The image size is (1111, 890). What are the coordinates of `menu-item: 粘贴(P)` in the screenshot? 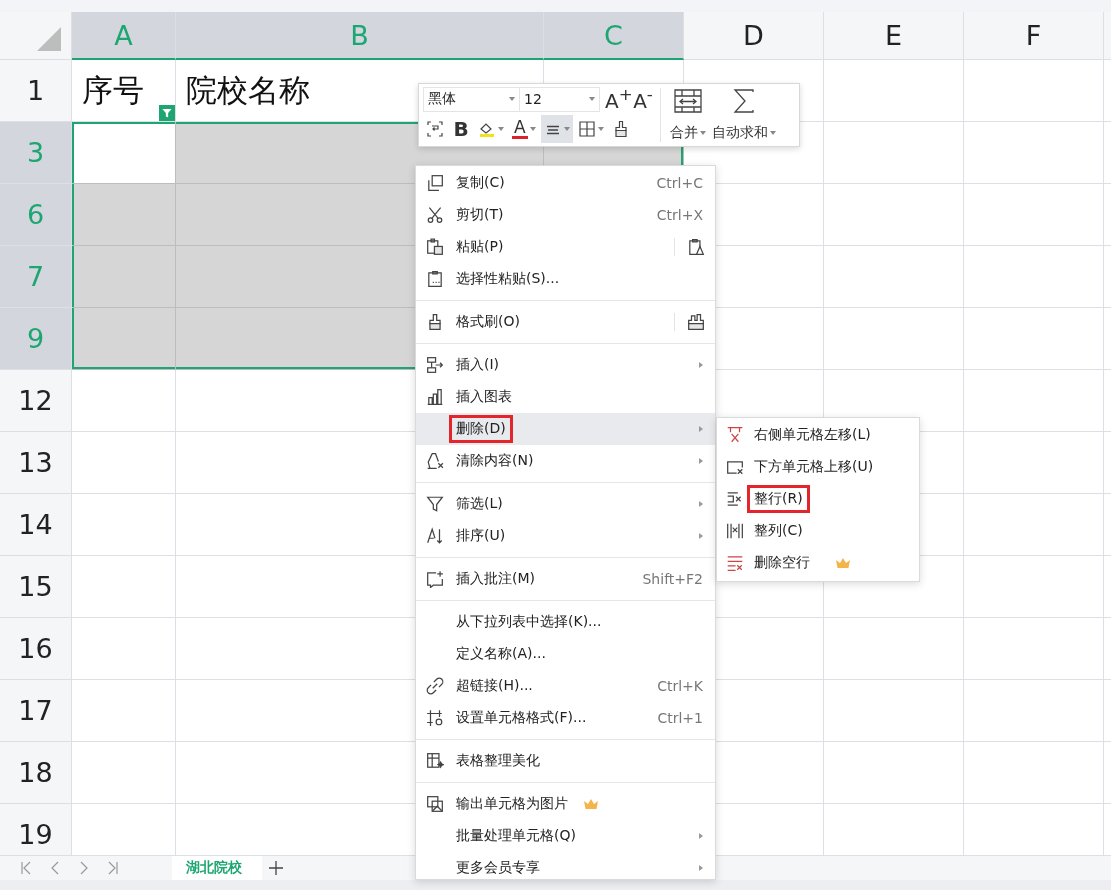 It's located at (565, 247).